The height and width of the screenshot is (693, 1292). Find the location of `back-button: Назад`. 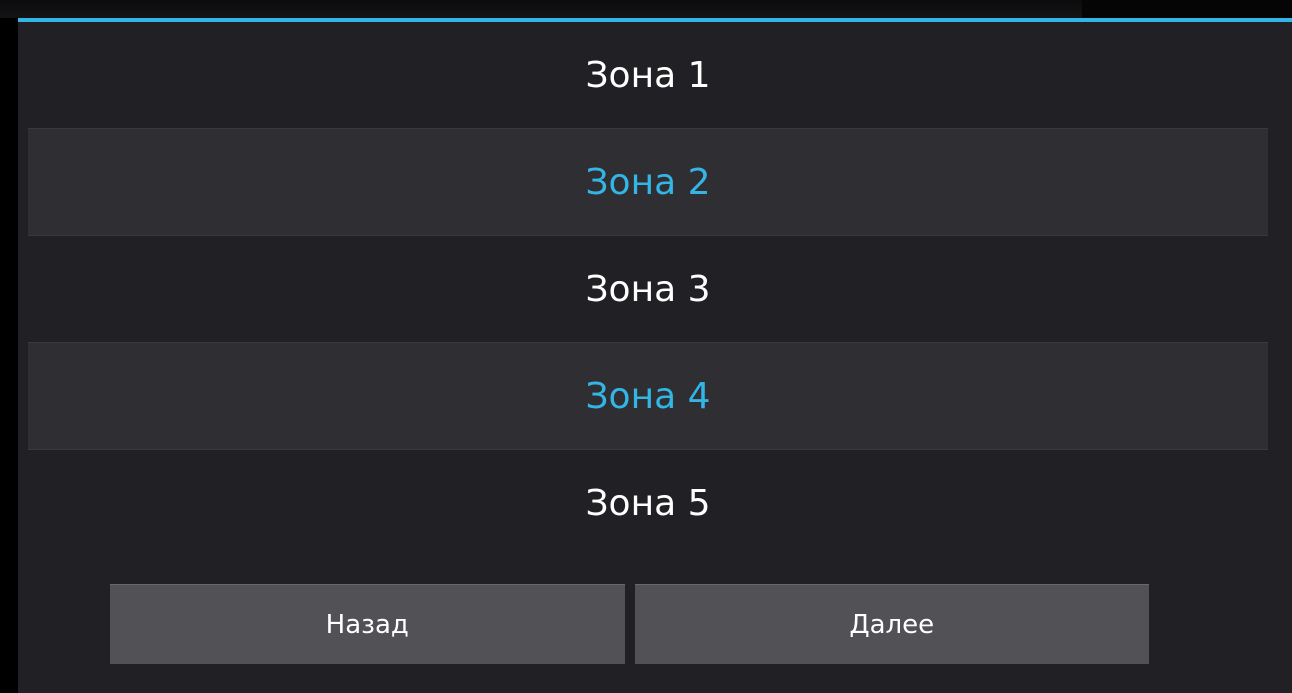

back-button: Назад is located at coordinates (367, 624).